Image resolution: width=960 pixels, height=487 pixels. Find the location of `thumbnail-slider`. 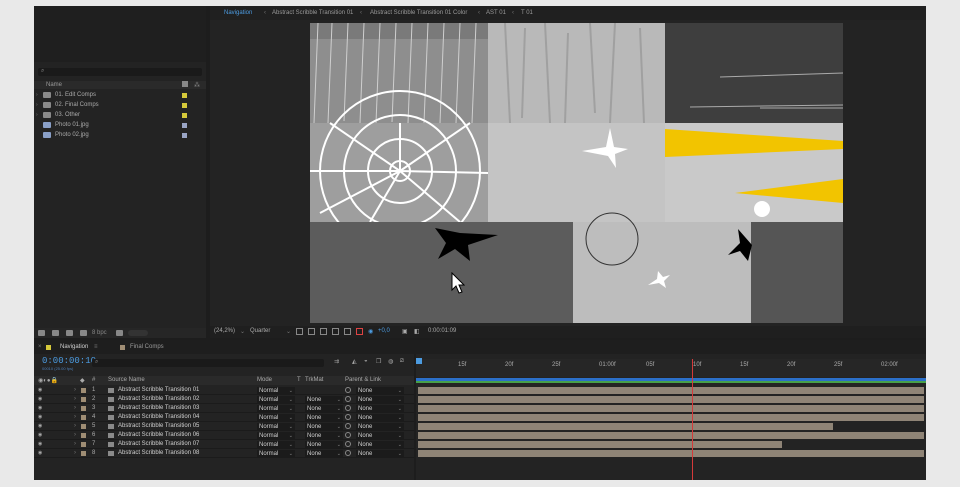

thumbnail-slider is located at coordinates (138, 333).